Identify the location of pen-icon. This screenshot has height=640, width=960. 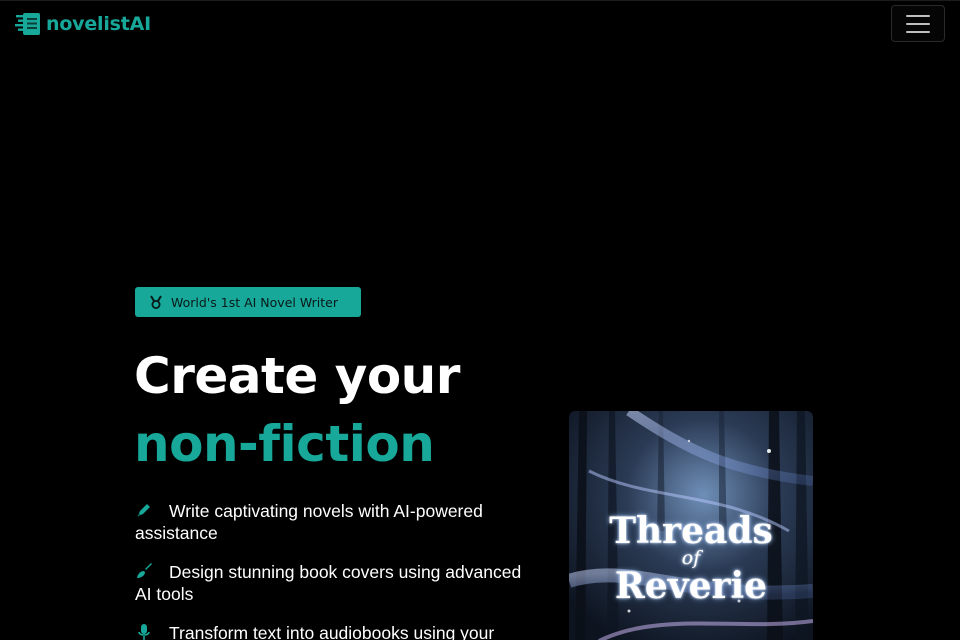
(143, 510).